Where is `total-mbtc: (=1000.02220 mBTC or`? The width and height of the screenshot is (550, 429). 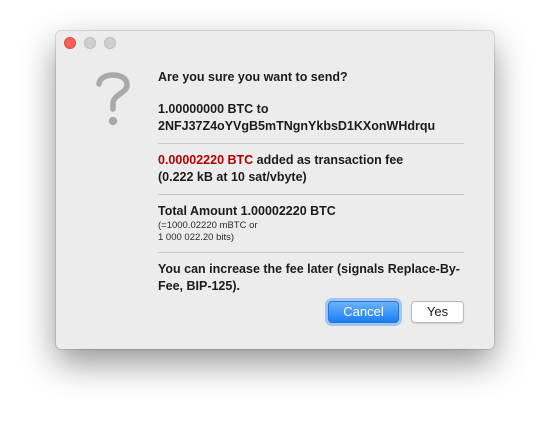 total-mbtc: (=1000.02220 mBTC or is located at coordinates (208, 225).